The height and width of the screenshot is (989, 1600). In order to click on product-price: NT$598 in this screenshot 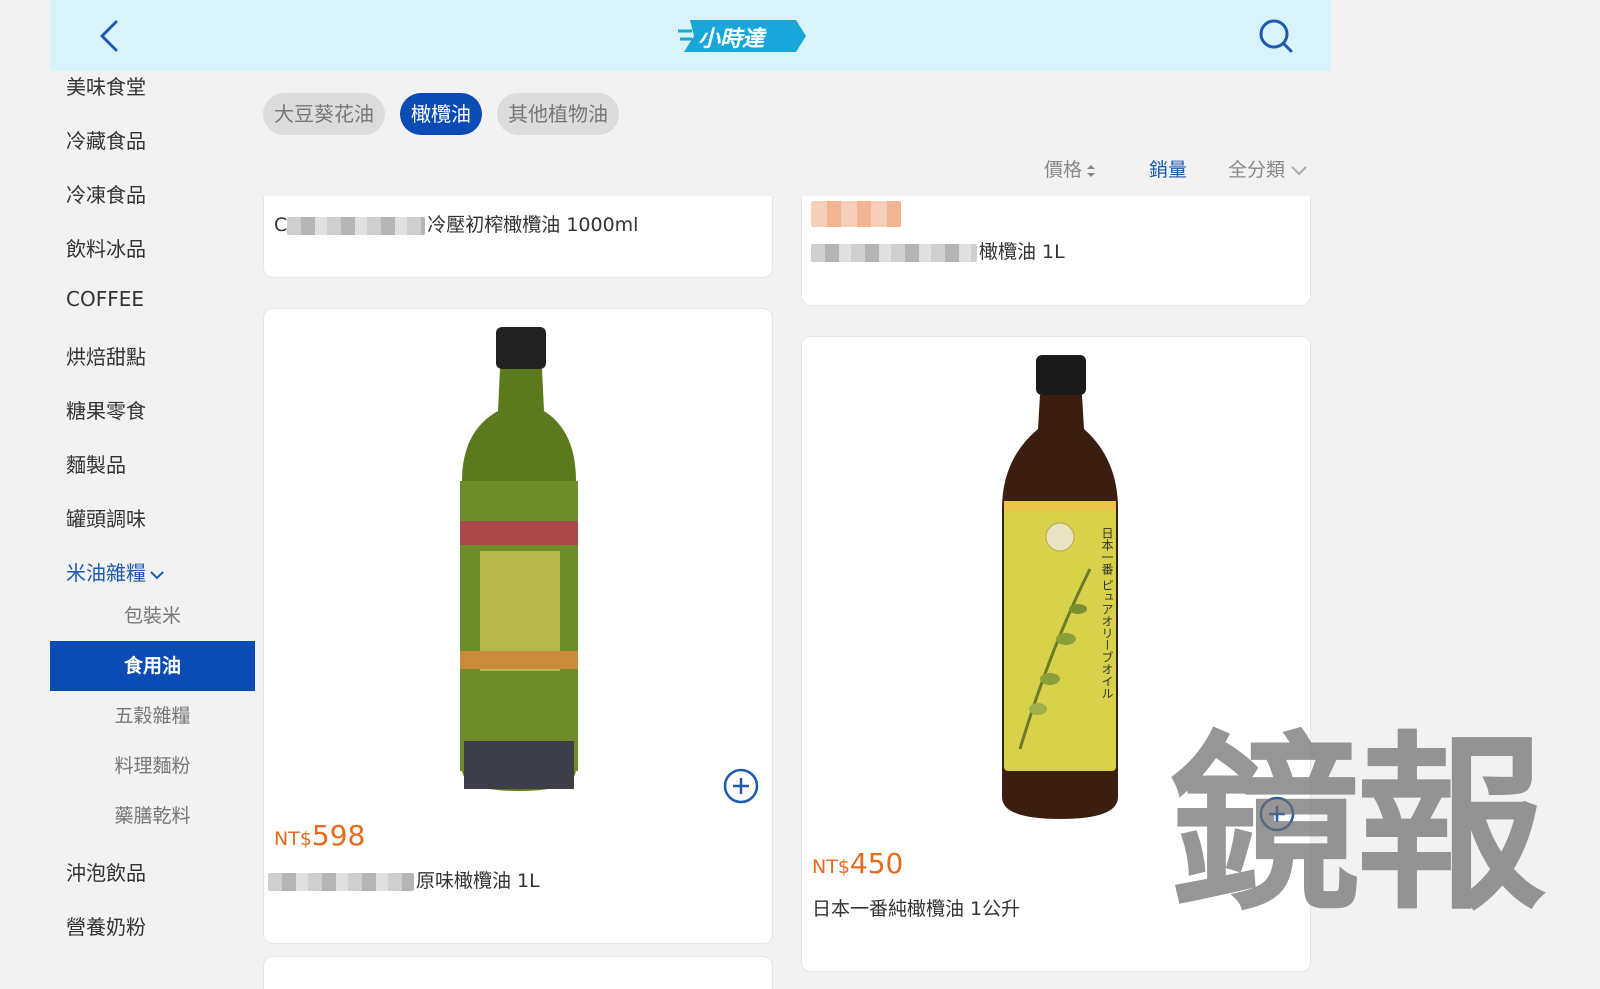, I will do `click(319, 835)`.